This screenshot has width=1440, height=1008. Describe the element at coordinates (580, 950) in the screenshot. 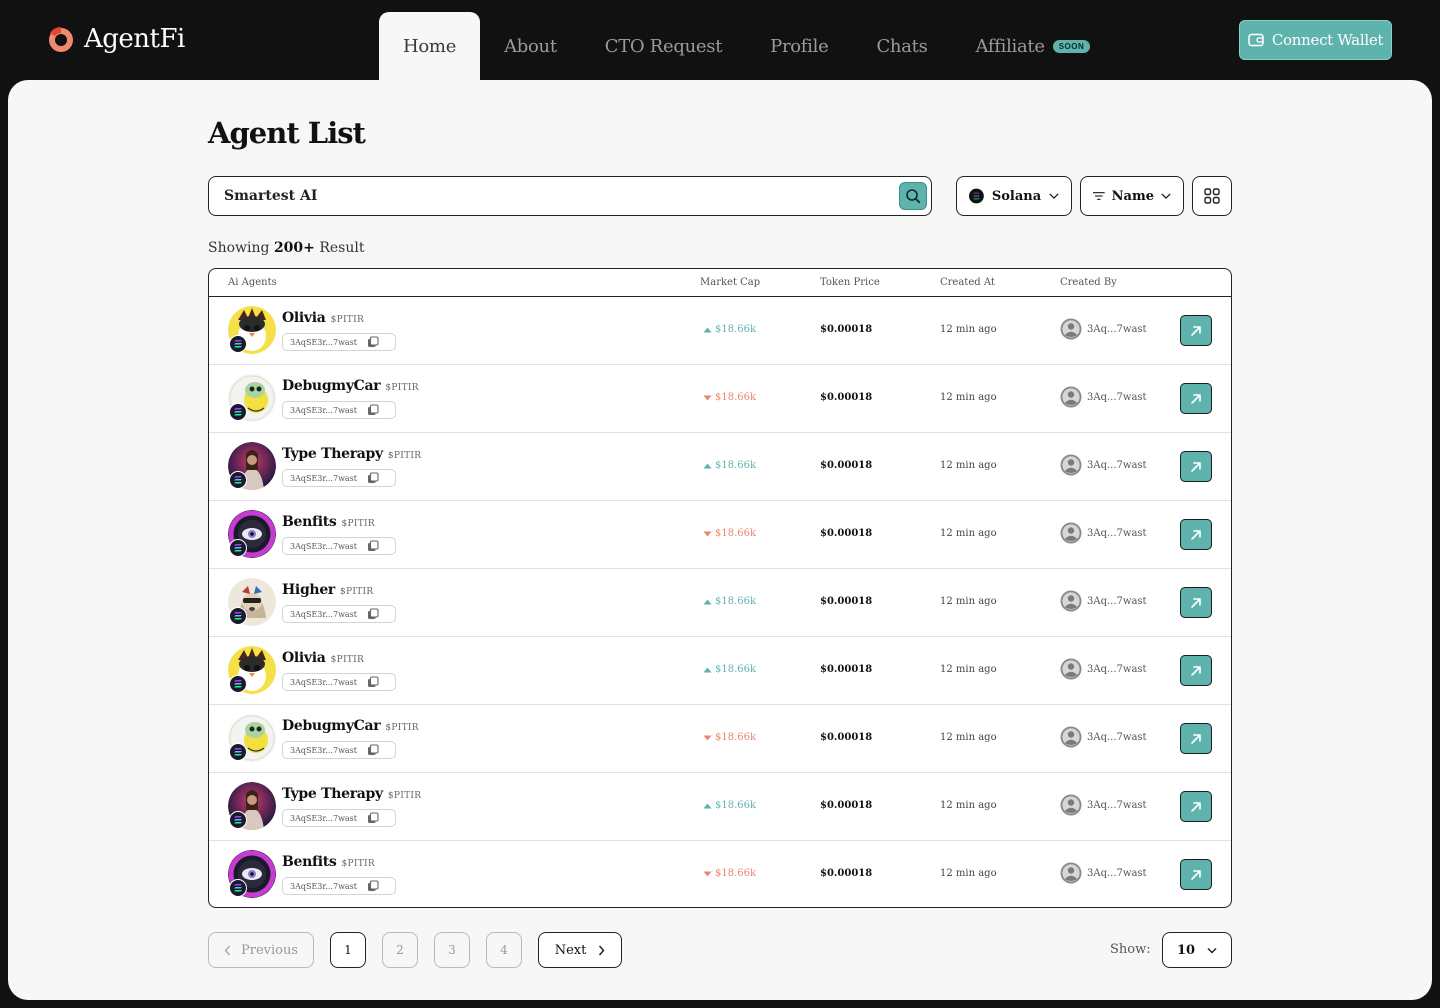

I see `next-page-button: Next` at that location.